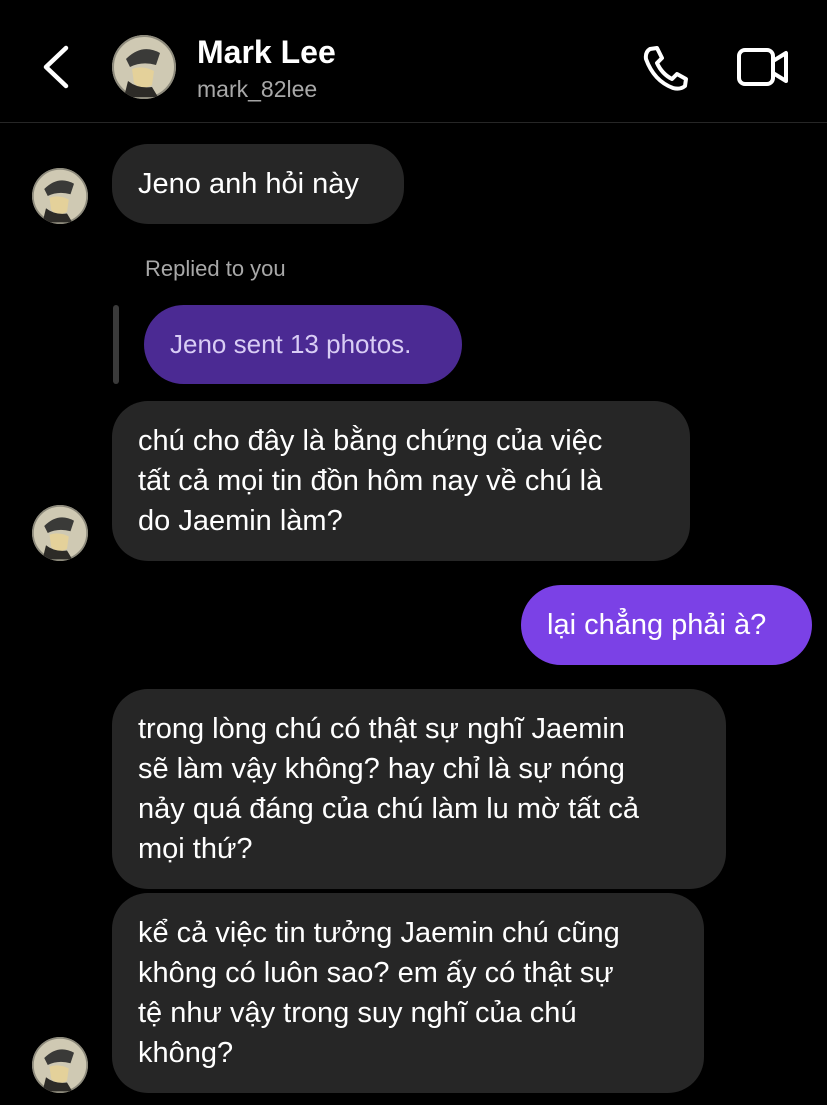 The image size is (827, 1105). What do you see at coordinates (413, 61) in the screenshot?
I see `chat-header: Mark Lee mark_82lee` at bounding box center [413, 61].